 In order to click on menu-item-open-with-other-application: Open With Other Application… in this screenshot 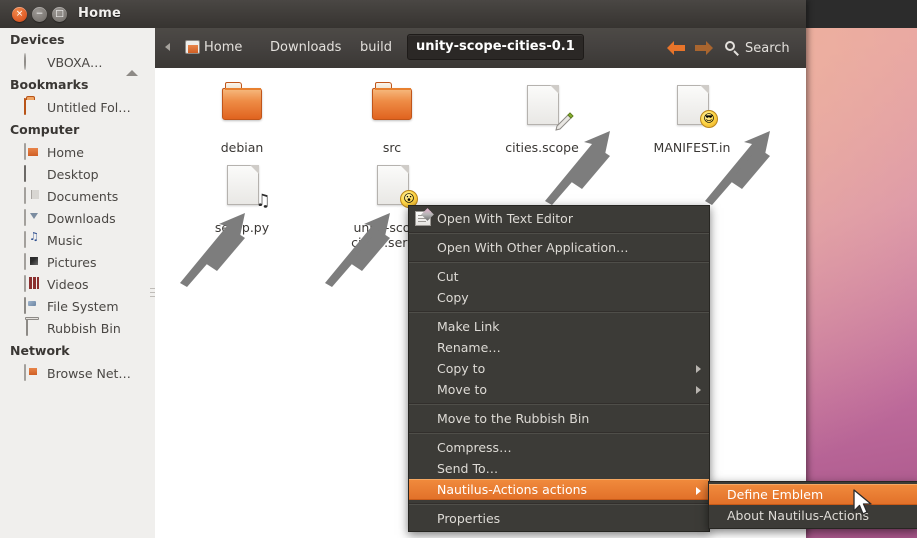, I will do `click(559, 247)`.